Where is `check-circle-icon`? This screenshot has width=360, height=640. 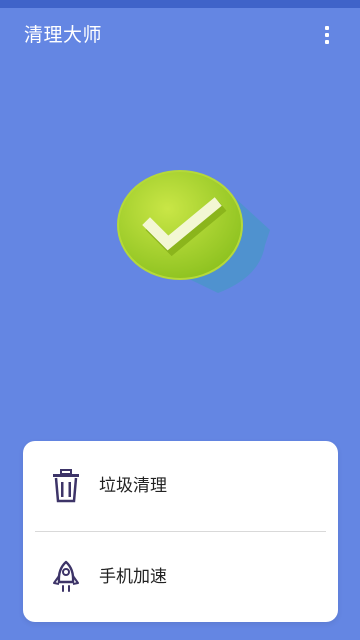
check-circle-icon is located at coordinates (193, 231).